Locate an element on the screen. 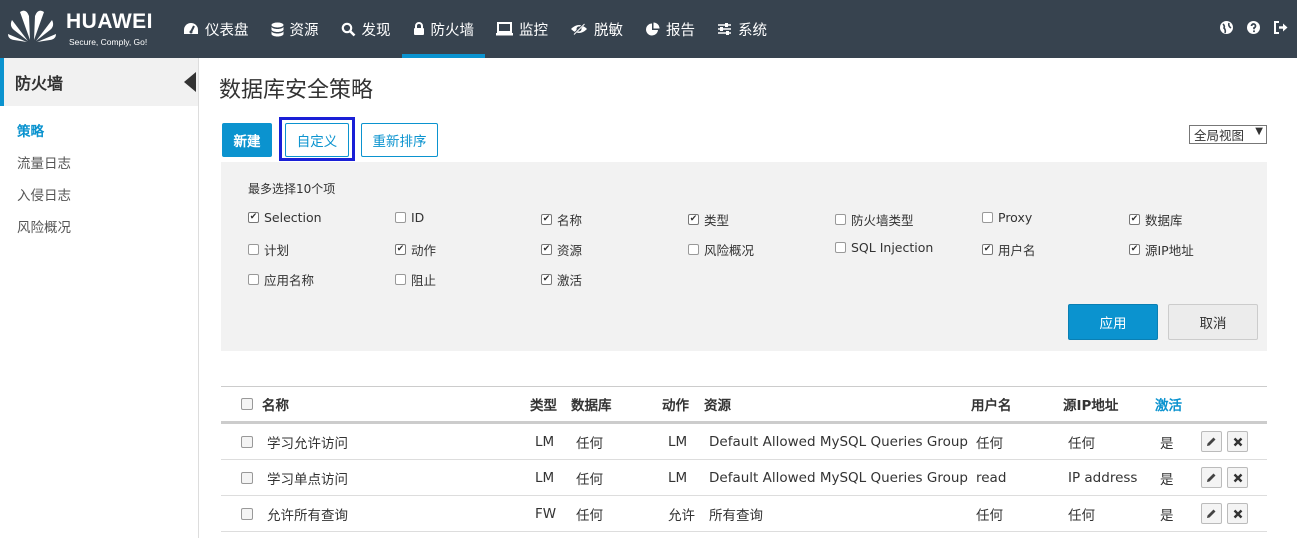  cell-active: 是 is located at coordinates (1167, 443).